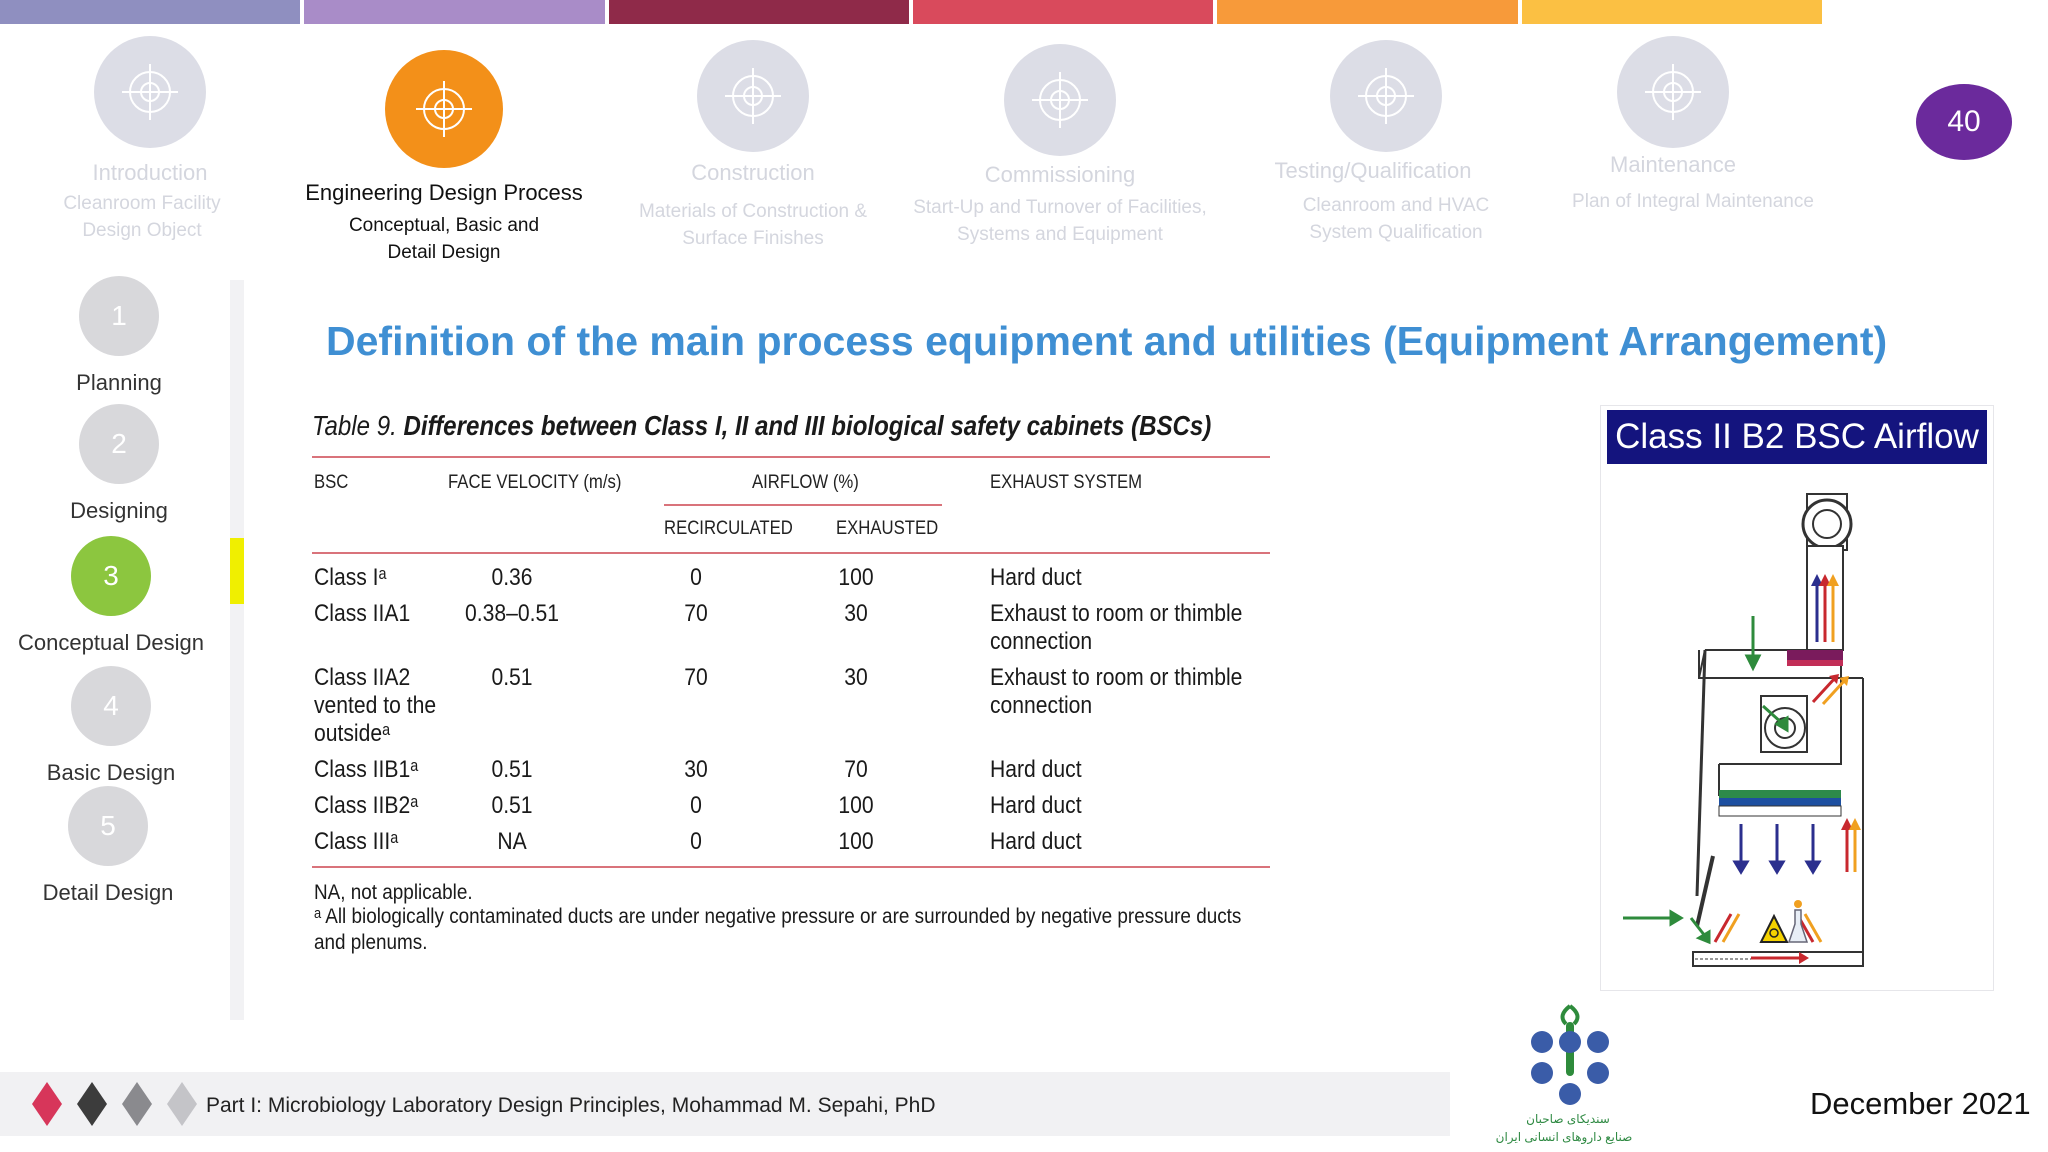 Image resolution: width=2048 pixels, height=1152 pixels. Describe the element at coordinates (1743, 730) in the screenshot. I see `bsc-airflow-illustration` at that location.